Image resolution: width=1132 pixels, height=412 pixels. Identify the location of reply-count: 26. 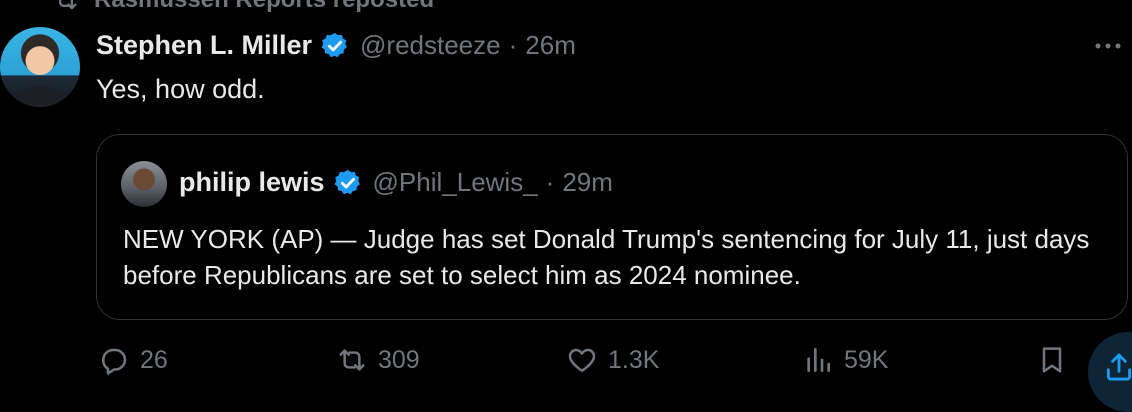
(154, 359).